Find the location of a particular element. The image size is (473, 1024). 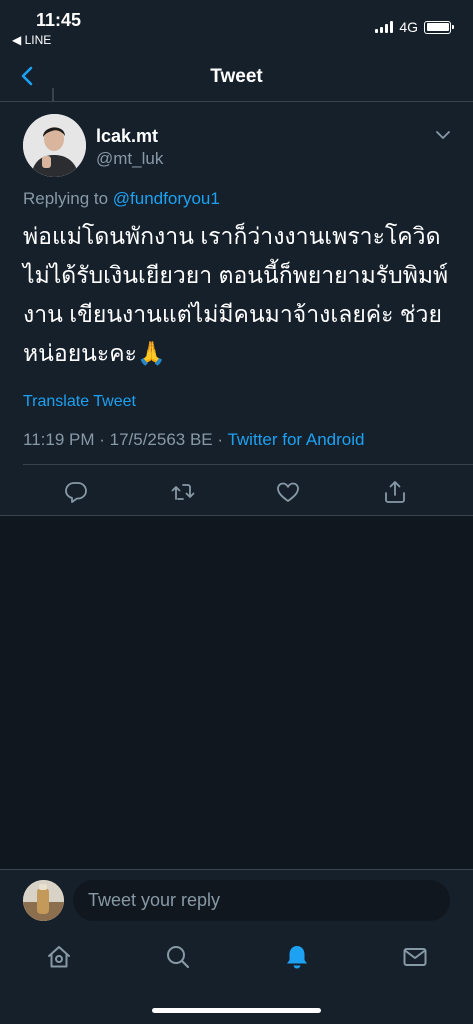

replying-mention-link: @fundforyou1 is located at coordinates (166, 198).